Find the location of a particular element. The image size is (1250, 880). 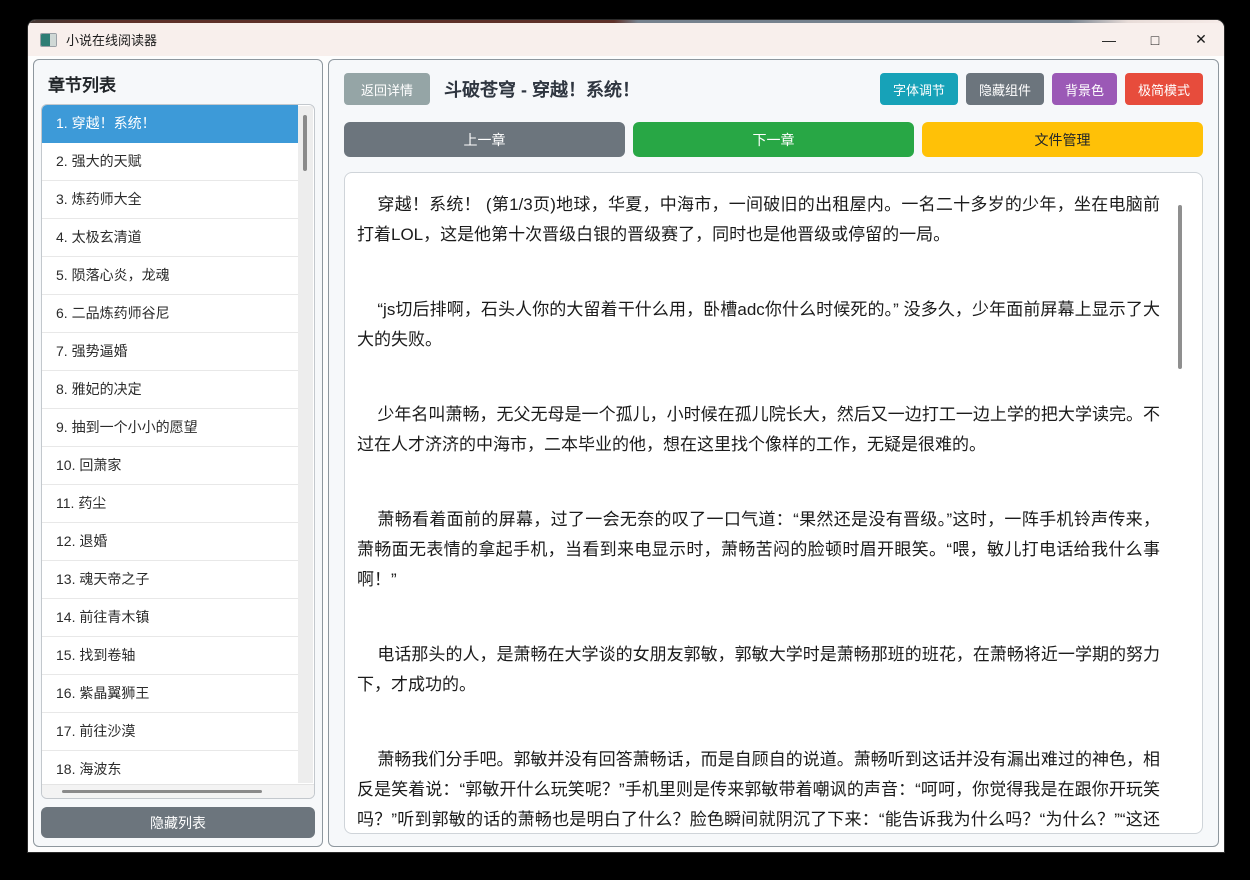

window-title: 小说在线阅读器 is located at coordinates (112, 40).